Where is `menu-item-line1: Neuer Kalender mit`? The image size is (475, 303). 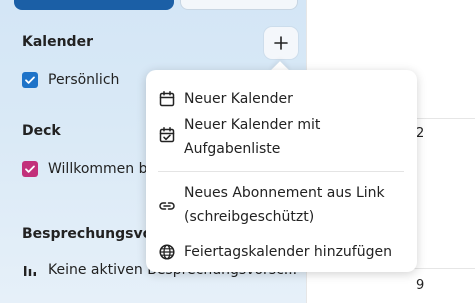
menu-item-line1: Neuer Kalender mit is located at coordinates (252, 125).